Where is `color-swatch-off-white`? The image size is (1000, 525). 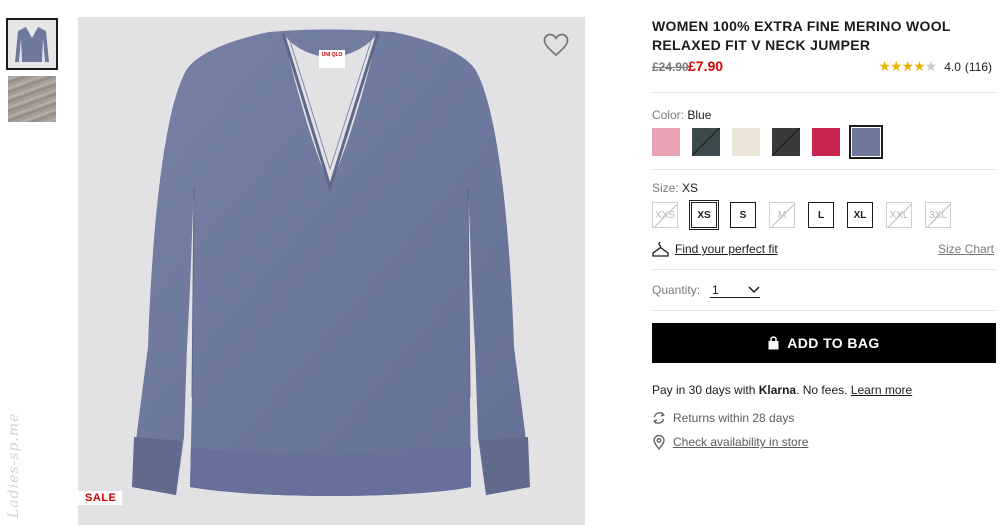
color-swatch-off-white is located at coordinates (746, 142).